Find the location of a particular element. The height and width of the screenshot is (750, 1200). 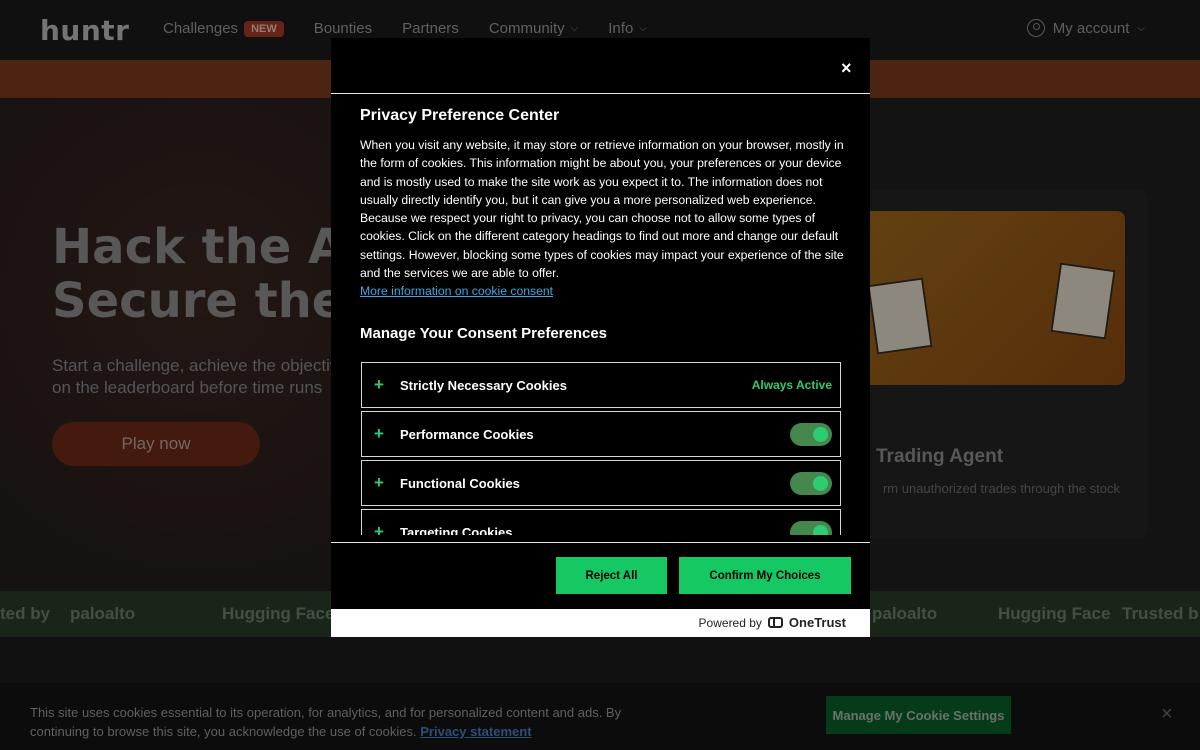

category-functional: + Functional Cookies is located at coordinates (601, 483).